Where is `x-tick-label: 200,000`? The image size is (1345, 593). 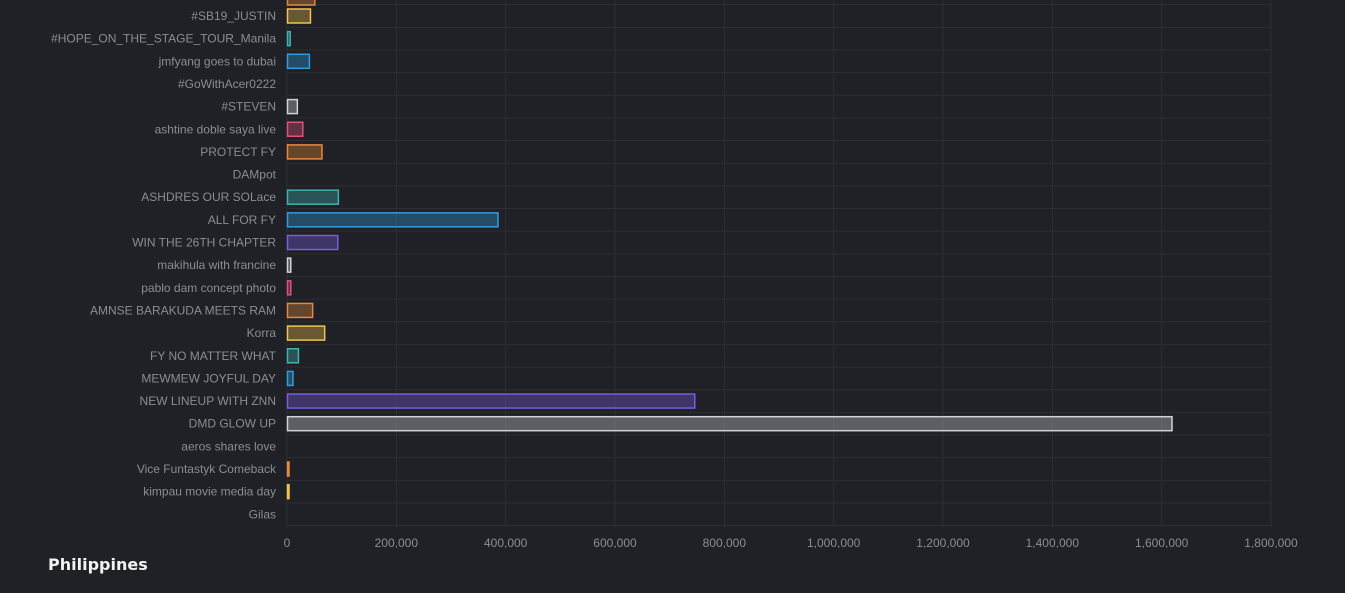
x-tick-label: 200,000 is located at coordinates (397, 542).